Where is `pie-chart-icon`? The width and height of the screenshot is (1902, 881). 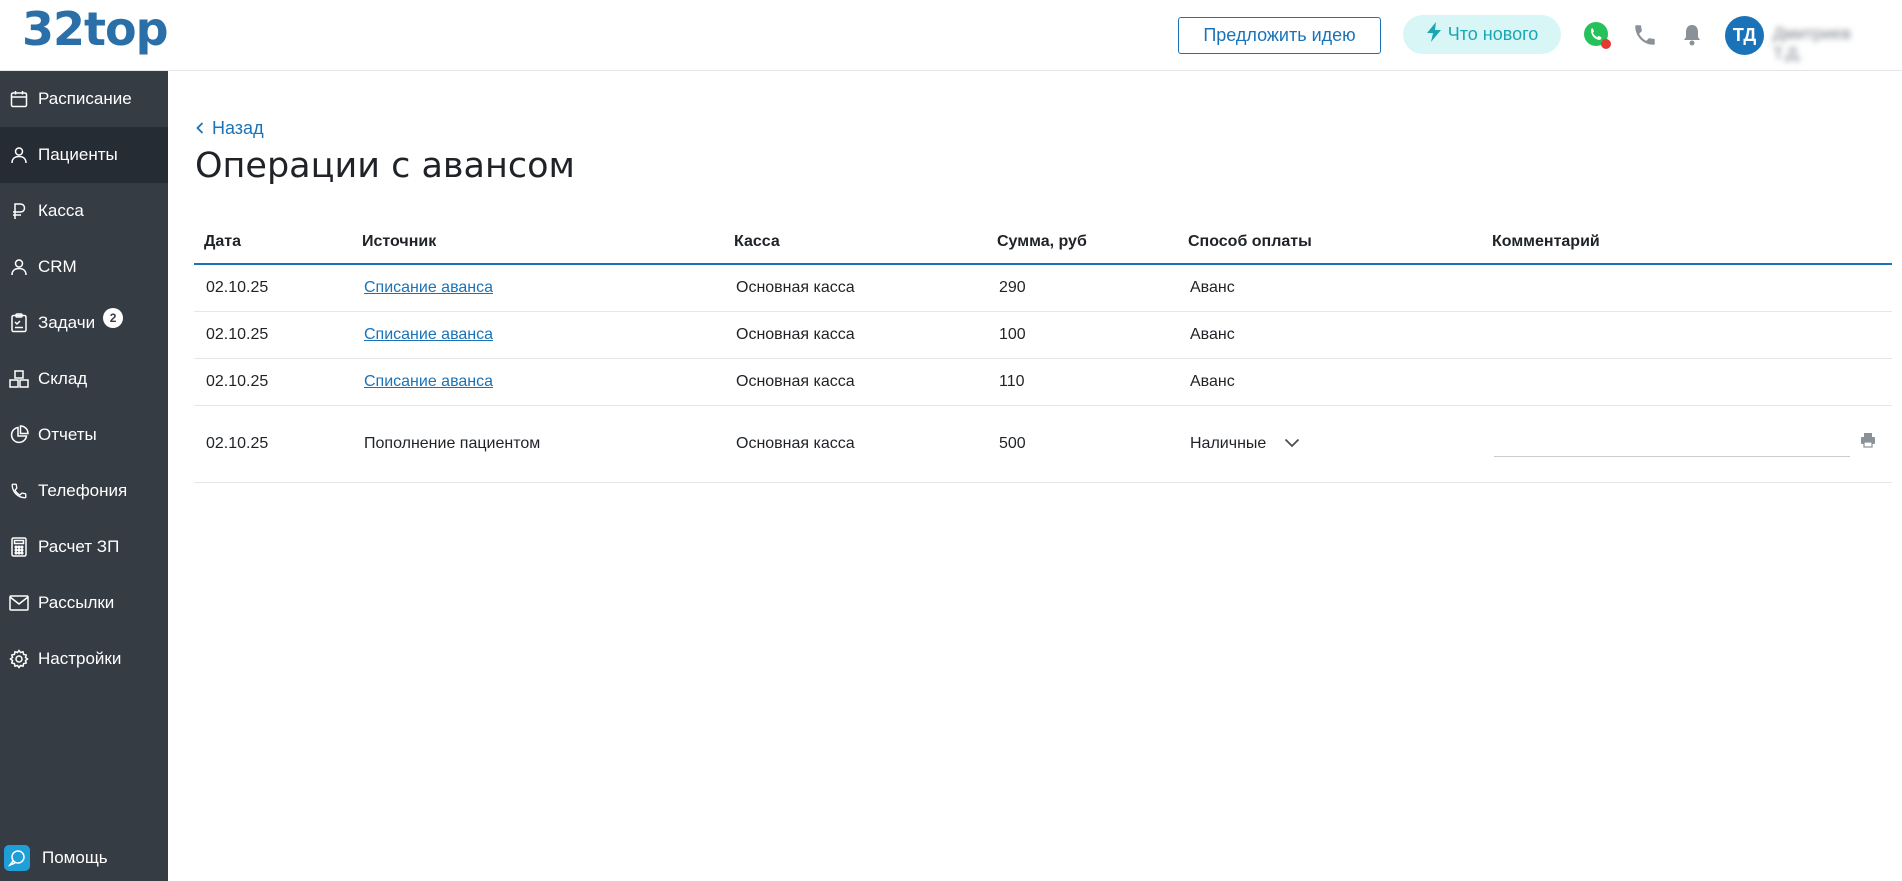
pie-chart-icon is located at coordinates (19, 435).